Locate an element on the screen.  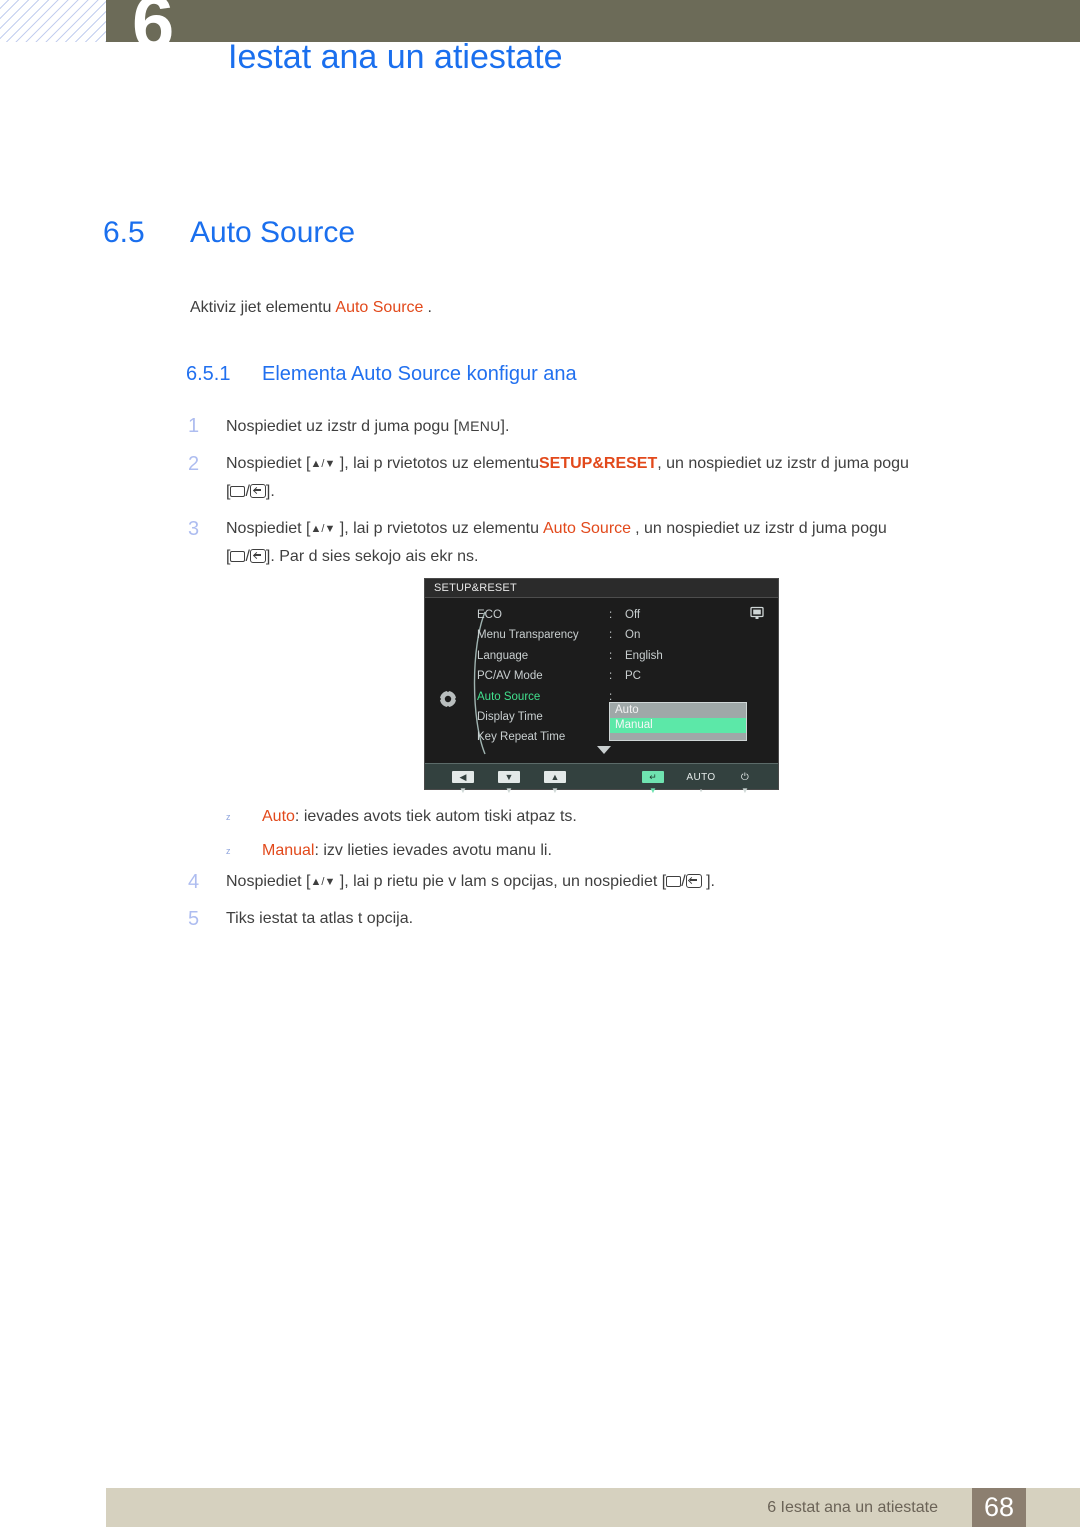
decorative-hatch-pattern is located at coordinates (53, 21).